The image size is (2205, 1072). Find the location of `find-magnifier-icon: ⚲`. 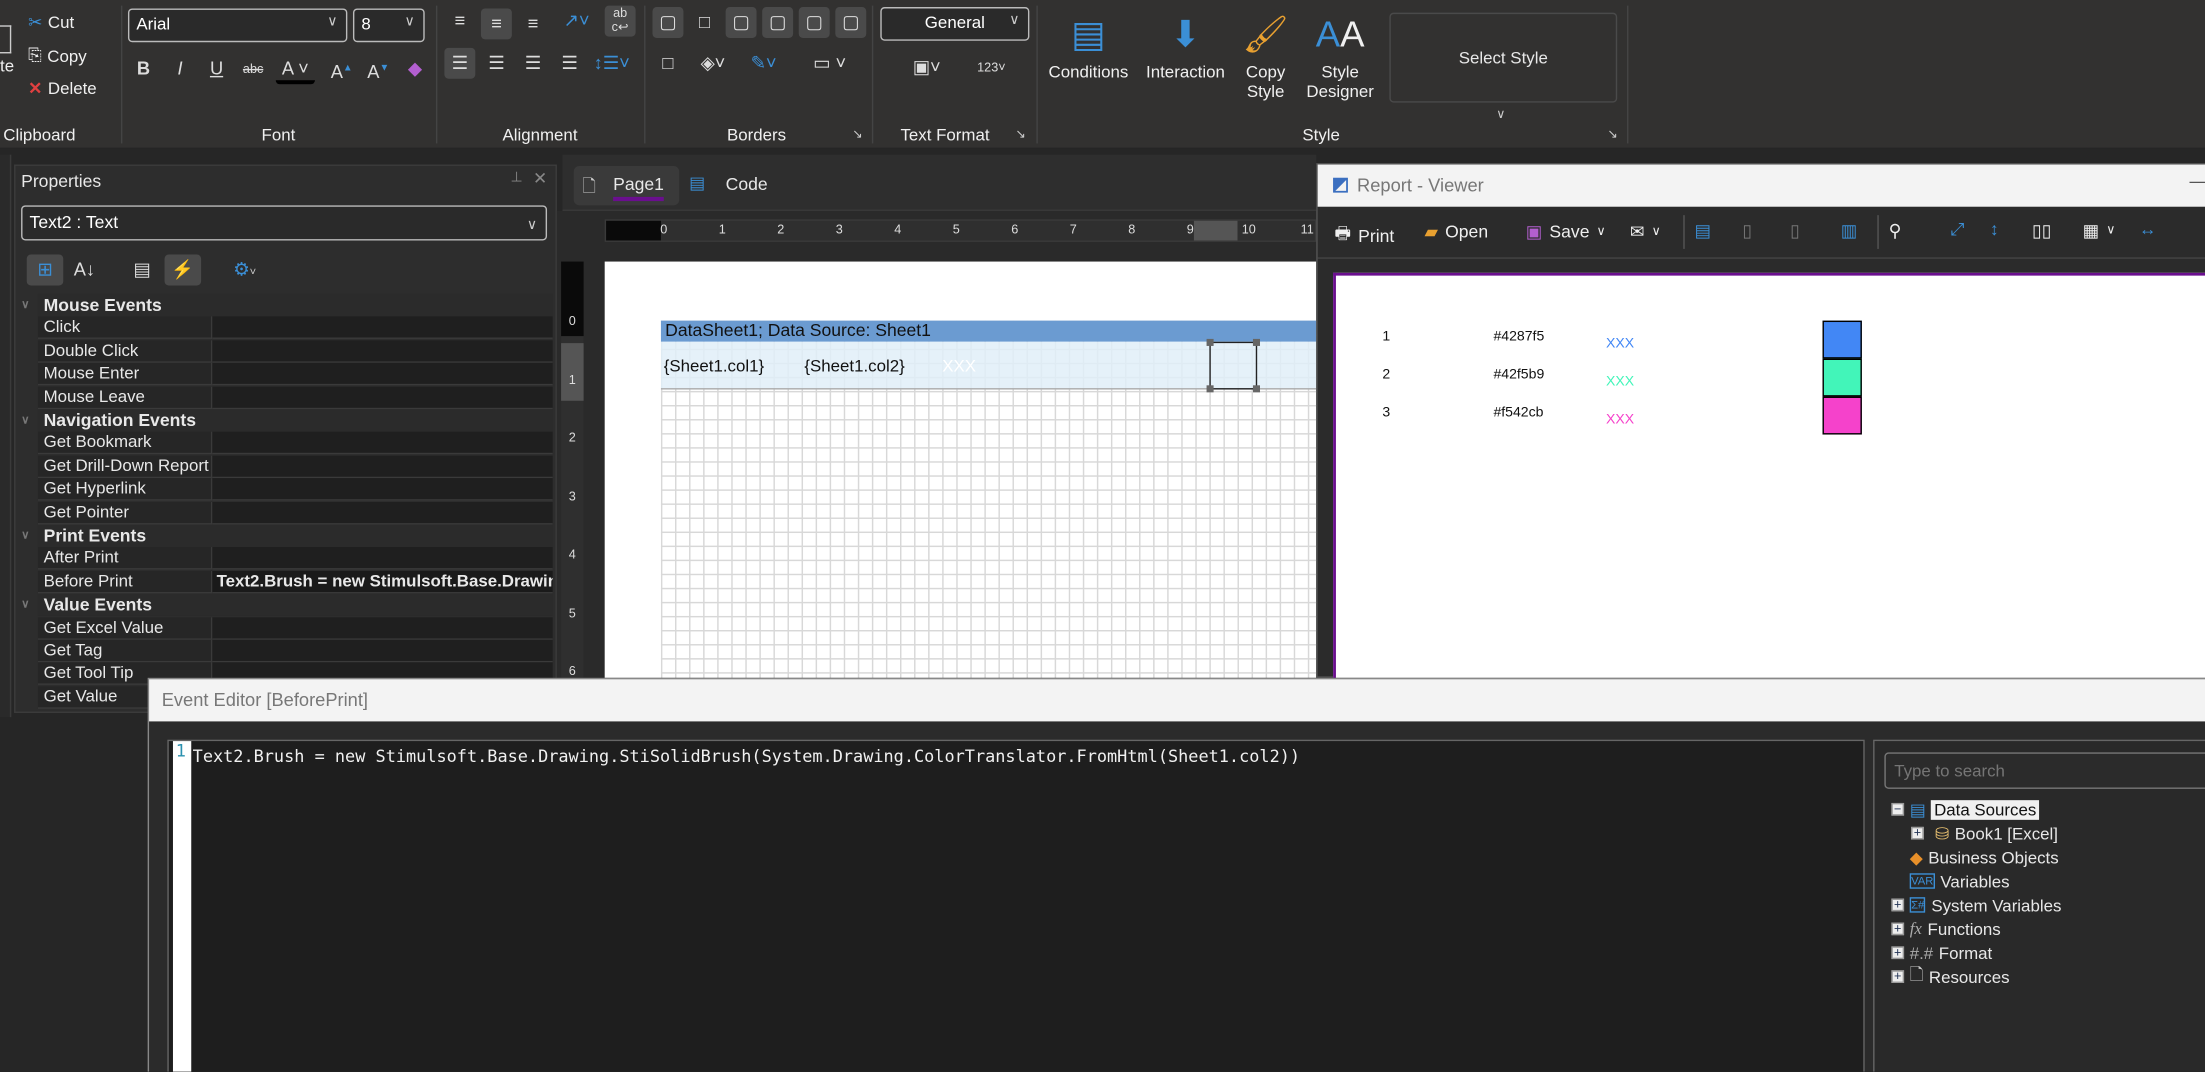

find-magnifier-icon: ⚲ is located at coordinates (1895, 230).